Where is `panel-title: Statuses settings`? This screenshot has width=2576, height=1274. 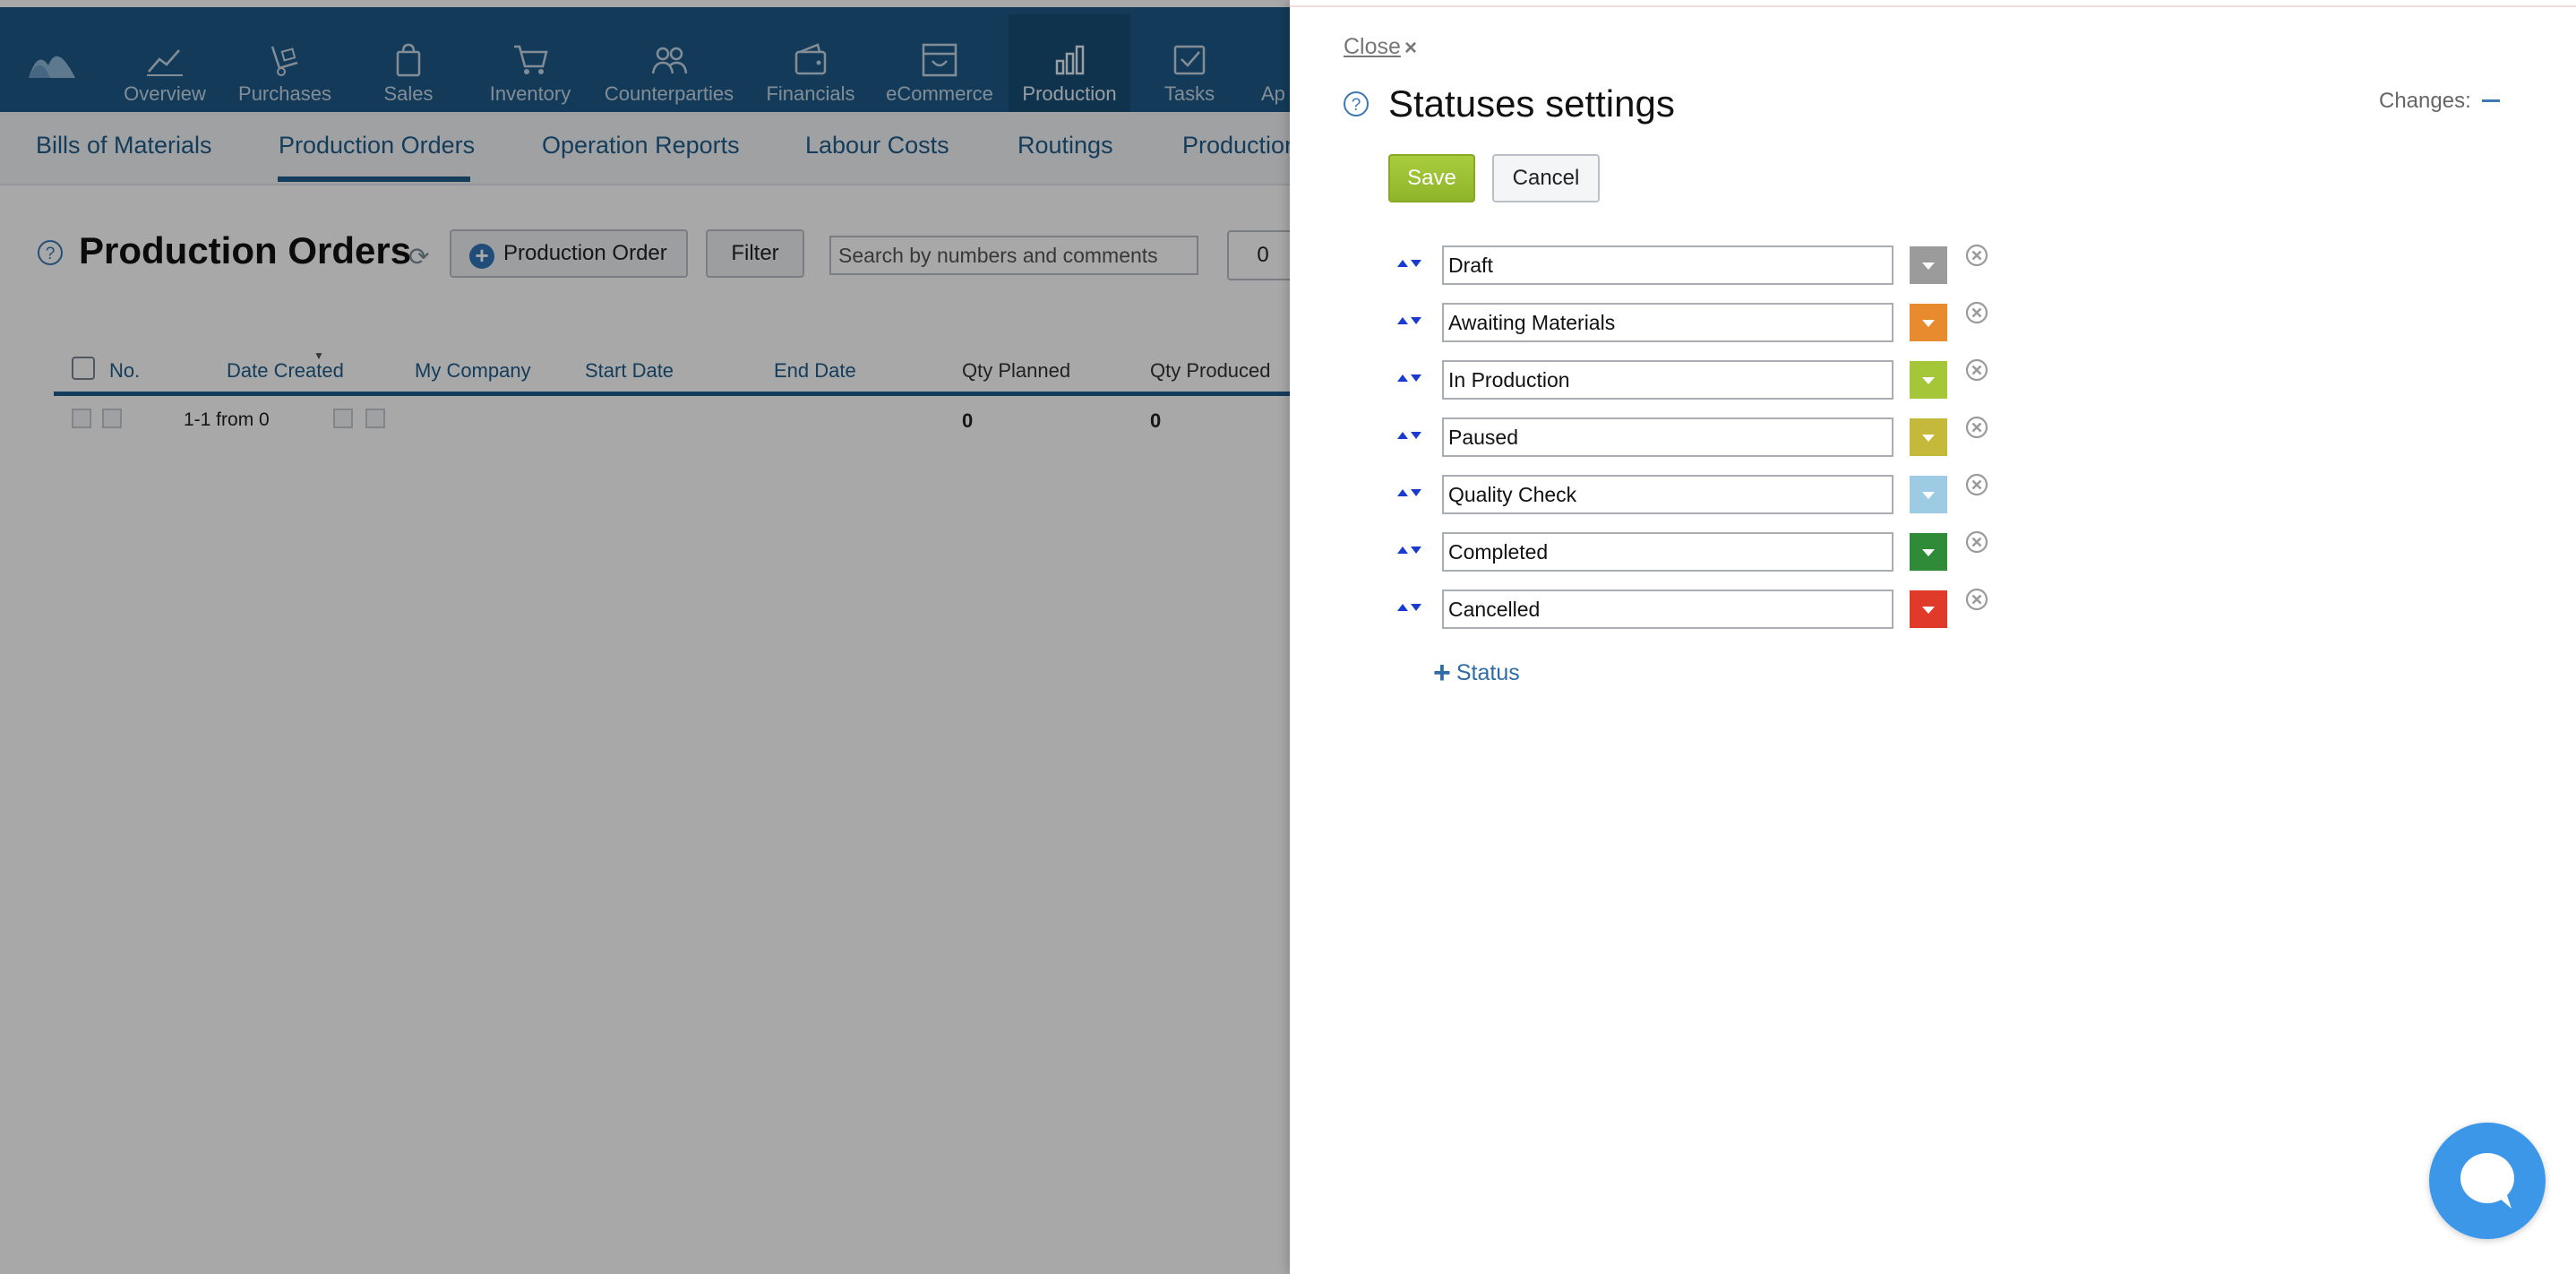
panel-title: Statuses settings is located at coordinates (1531, 103).